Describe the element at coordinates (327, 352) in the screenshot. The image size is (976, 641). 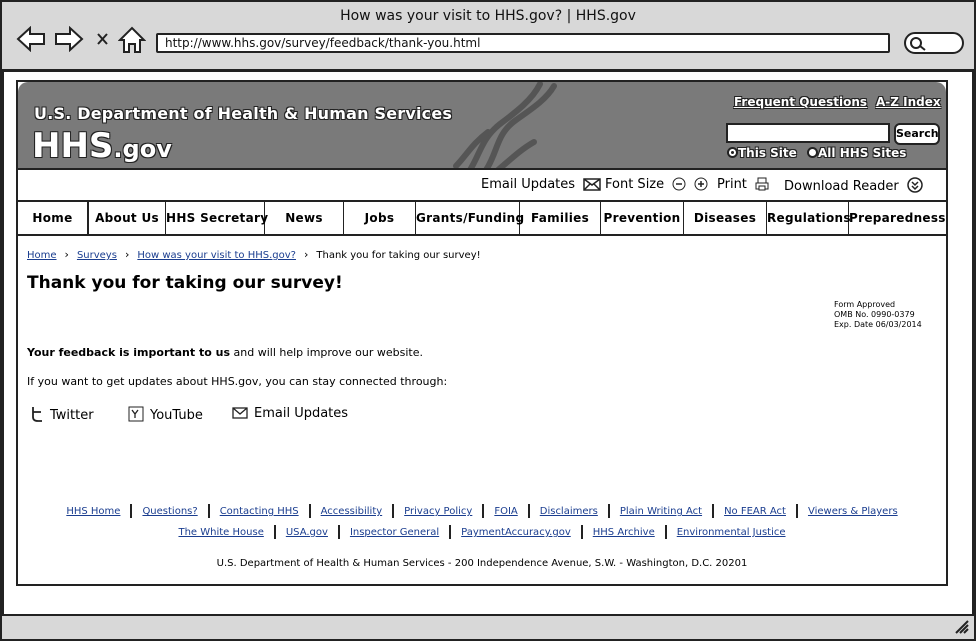
I see `feedback-rest-text: and will help improve our website.` at that location.